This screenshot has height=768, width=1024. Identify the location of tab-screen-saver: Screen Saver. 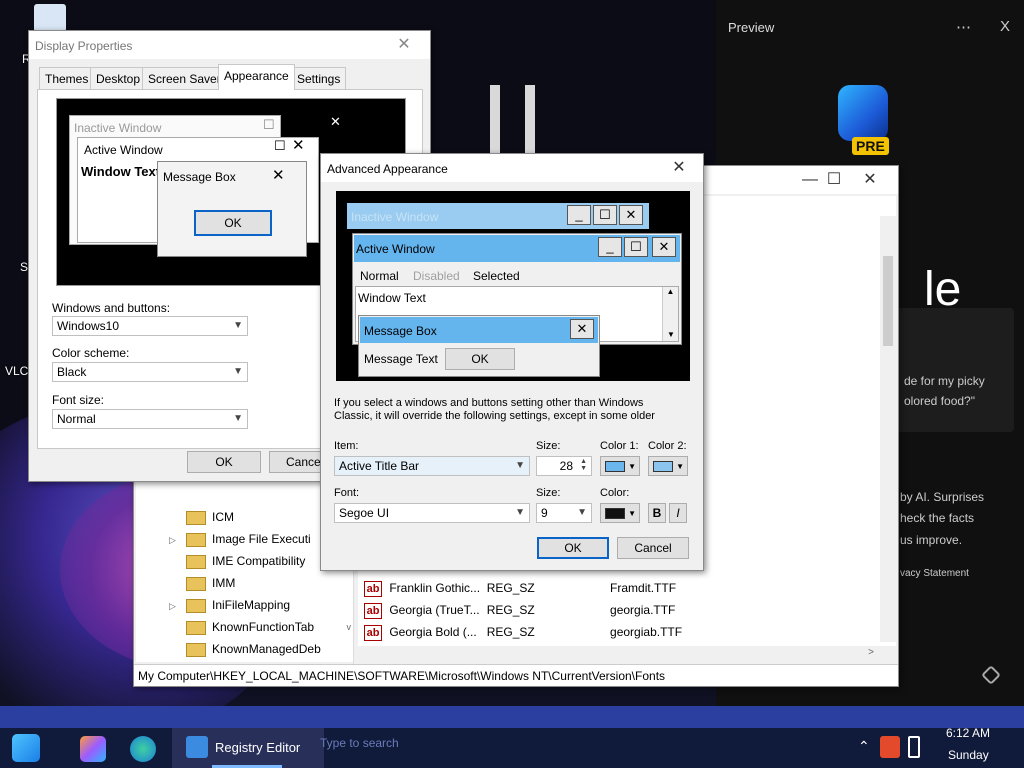
(184, 78).